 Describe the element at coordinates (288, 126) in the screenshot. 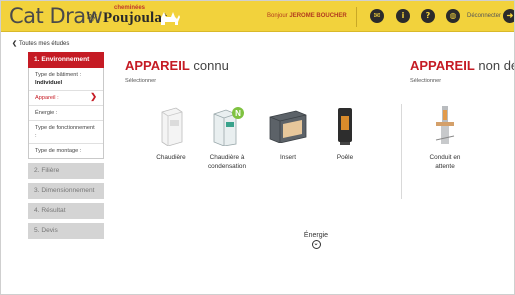

I see `fireplace-insert-icon` at that location.